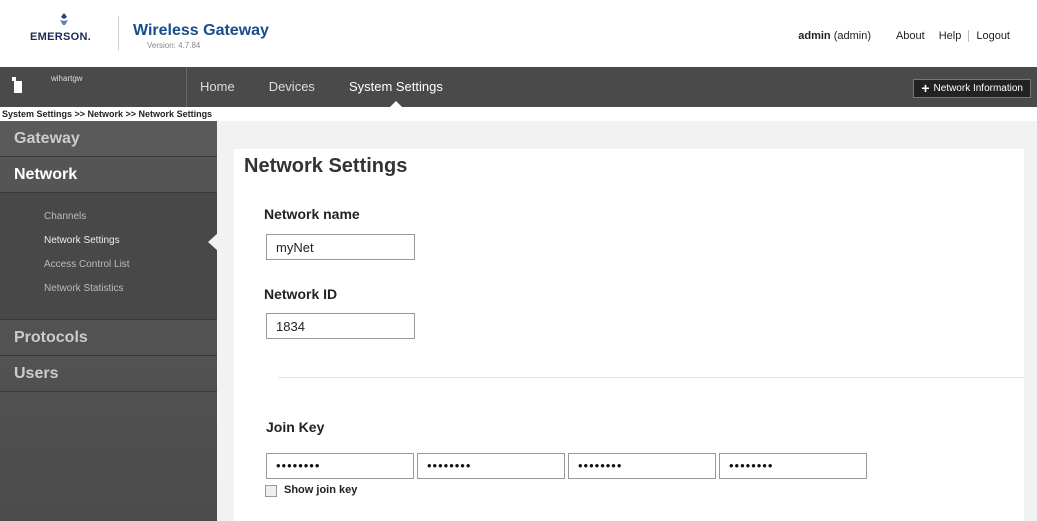 This screenshot has height=521, width=1037. I want to click on plus-icon: +, so click(925, 88).